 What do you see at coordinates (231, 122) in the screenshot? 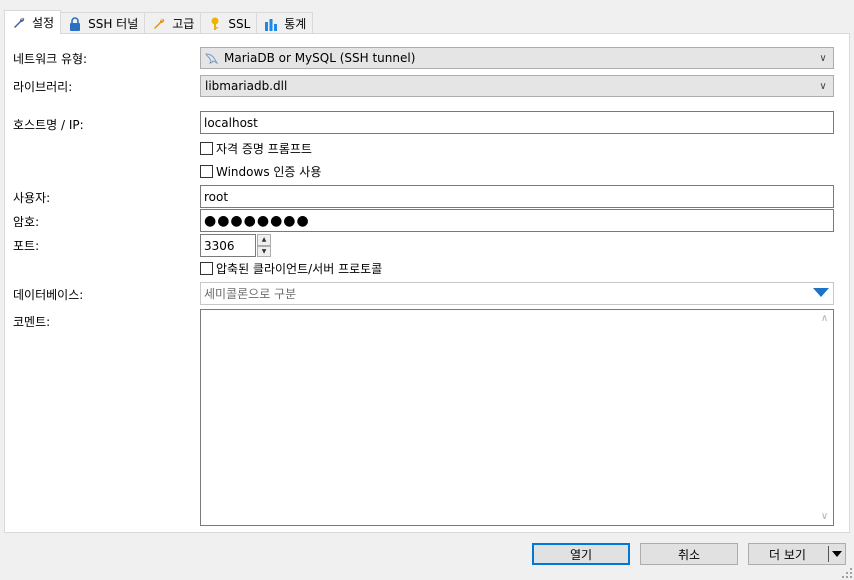
I see `host-value: localhost` at bounding box center [231, 122].